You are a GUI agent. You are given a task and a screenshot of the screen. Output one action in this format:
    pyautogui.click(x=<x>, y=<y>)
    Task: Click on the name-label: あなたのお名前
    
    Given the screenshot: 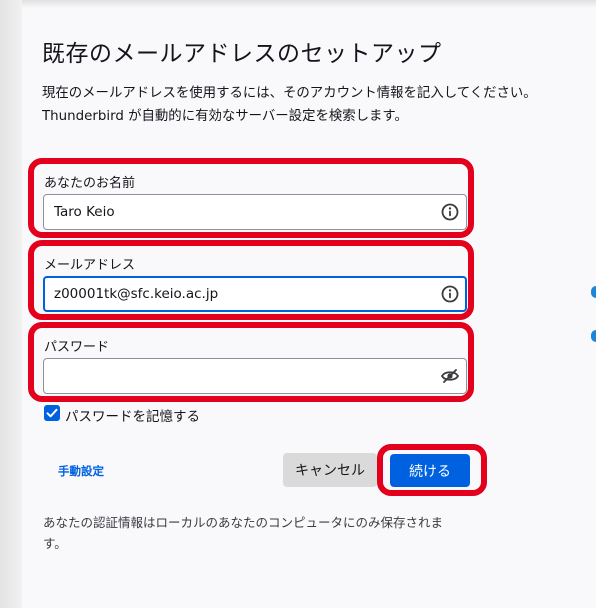 What is the action you would take?
    pyautogui.click(x=90, y=183)
    